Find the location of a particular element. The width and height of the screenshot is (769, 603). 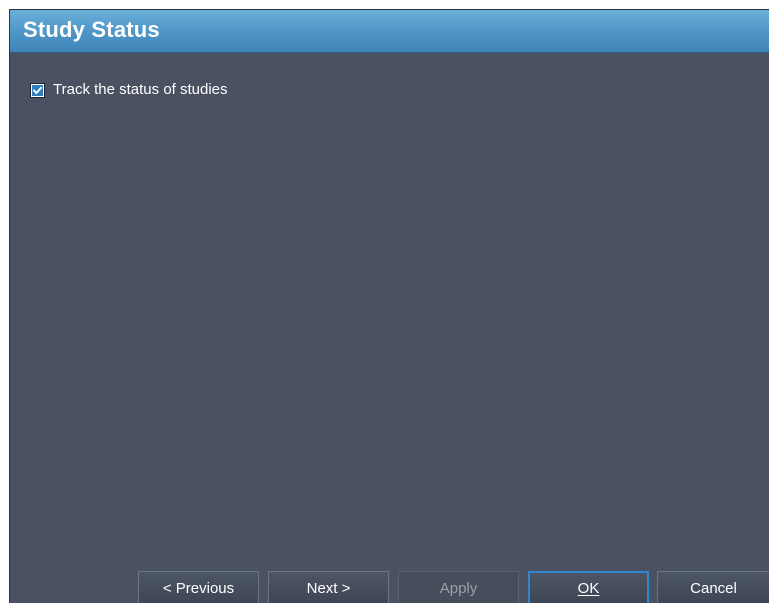

cancel-button-label: Cancel is located at coordinates (713, 588).